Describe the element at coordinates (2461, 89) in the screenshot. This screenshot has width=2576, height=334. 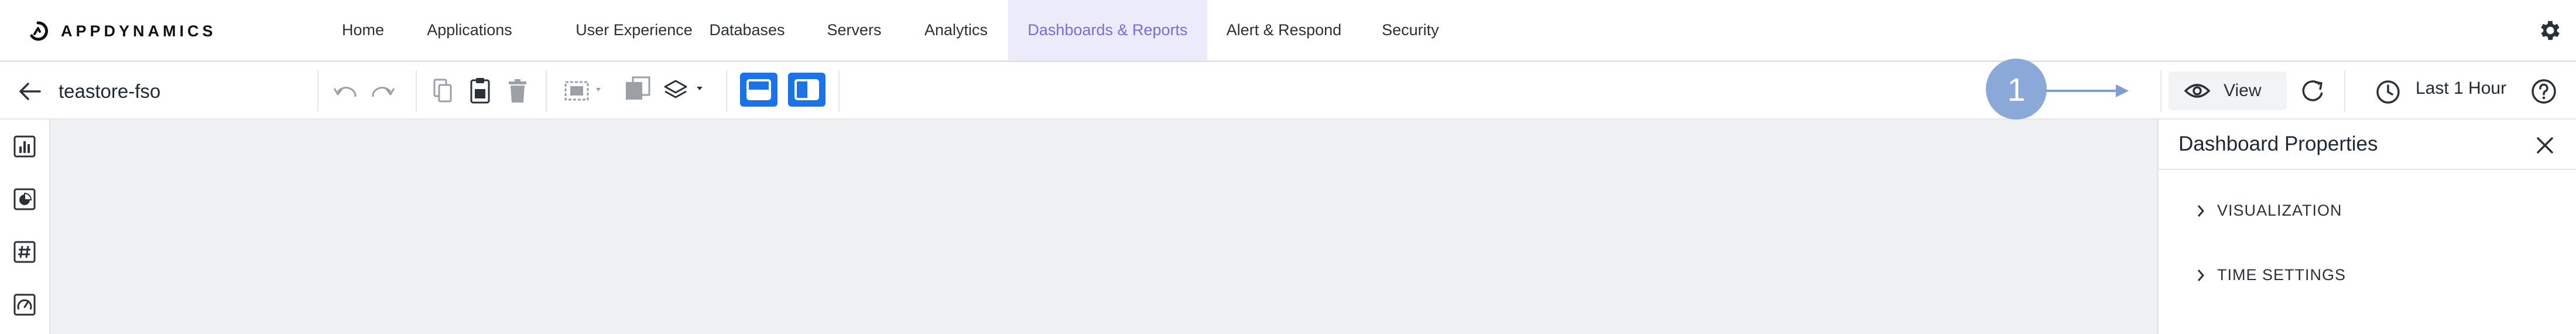
I see `time-range-label: Last 1 Hour` at that location.